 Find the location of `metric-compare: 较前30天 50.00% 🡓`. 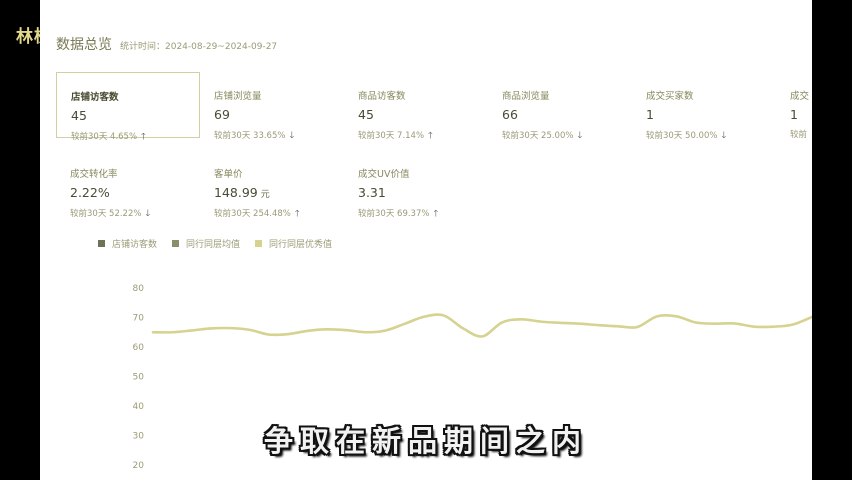

metric-compare: 较前30天 50.00% 🡓 is located at coordinates (711, 136).